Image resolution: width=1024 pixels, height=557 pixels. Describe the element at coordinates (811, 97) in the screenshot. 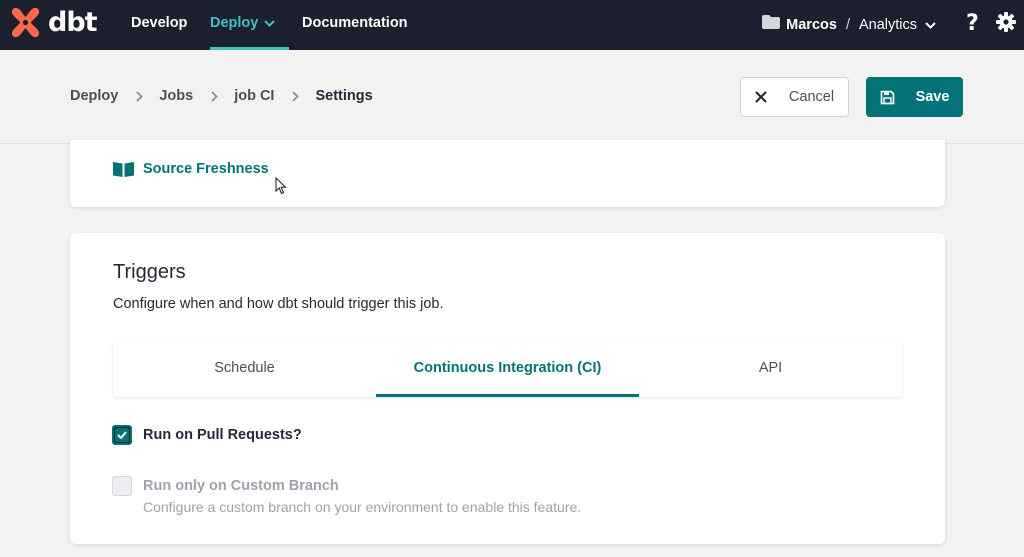

I see `cancel-button-label: Cancel` at that location.